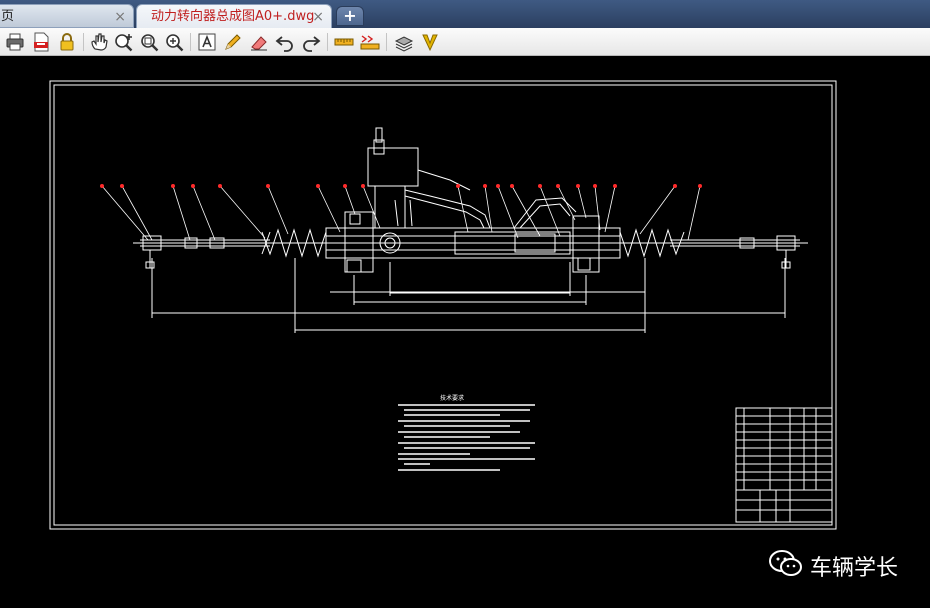 This screenshot has height=608, width=930. Describe the element at coordinates (452, 398) in the screenshot. I see `notes-heading: 技术要求` at that location.